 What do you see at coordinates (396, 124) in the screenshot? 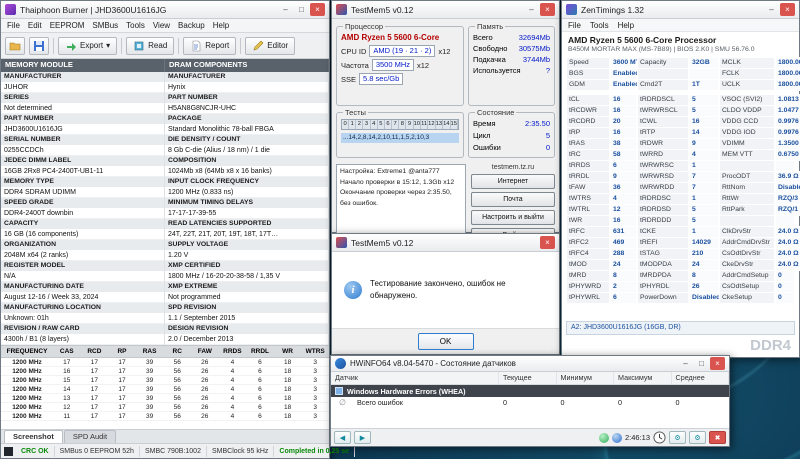
I see `test-number-cell: 7` at bounding box center [396, 124].